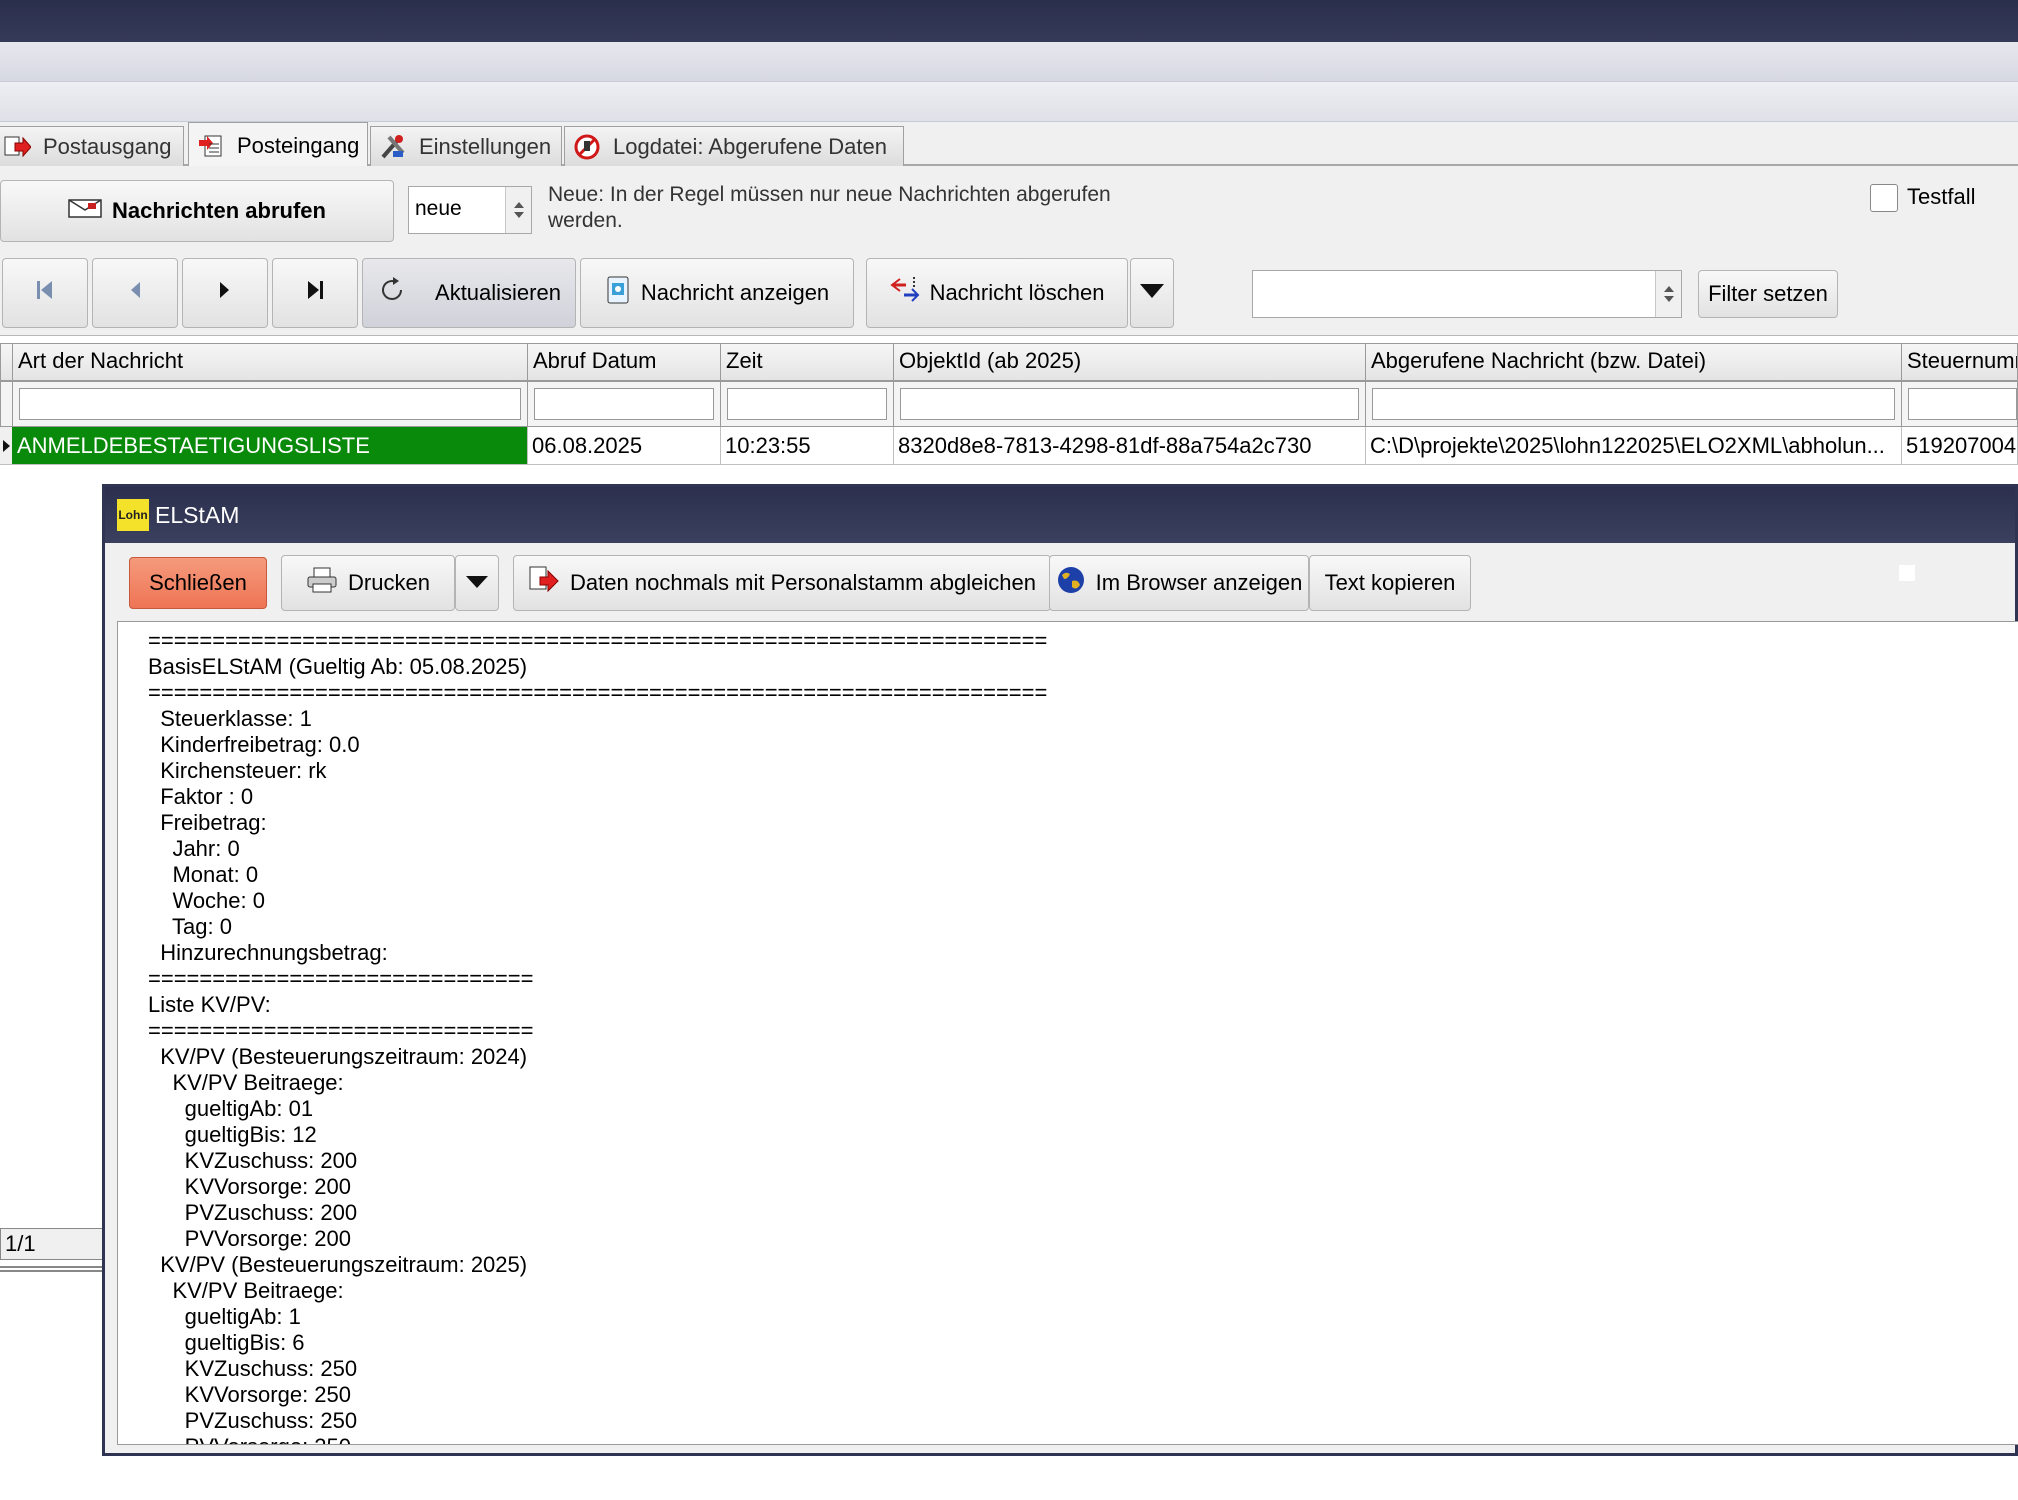  I want to click on text-line: gueltigAb: 01, so click(231, 1108).